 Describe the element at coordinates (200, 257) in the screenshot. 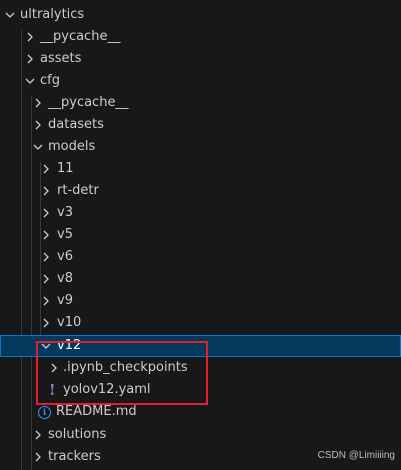

I see `tree-folder-v6: v6` at that location.